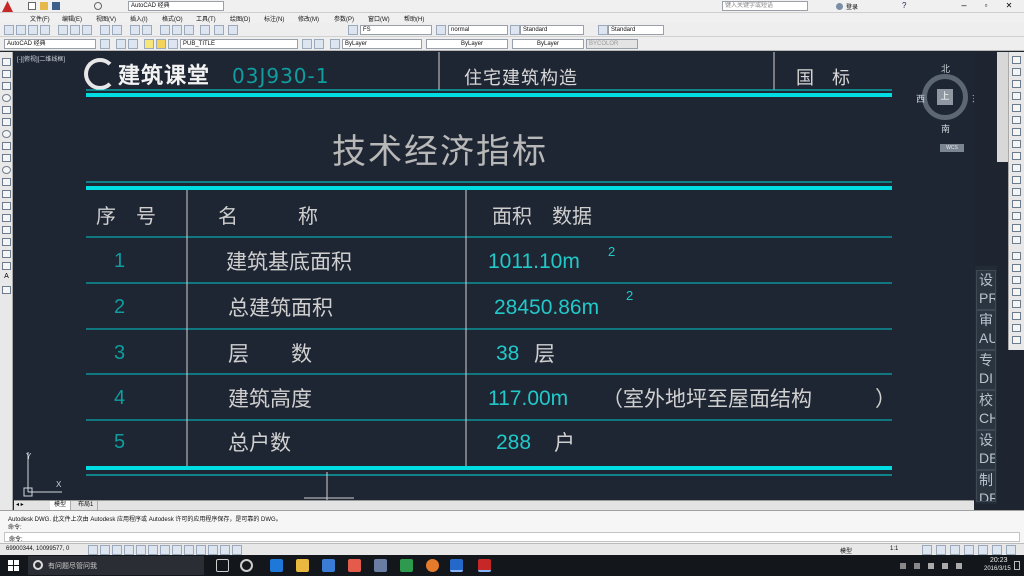 The height and width of the screenshot is (576, 1024). I want to click on polyline-icon, so click(6, 86).